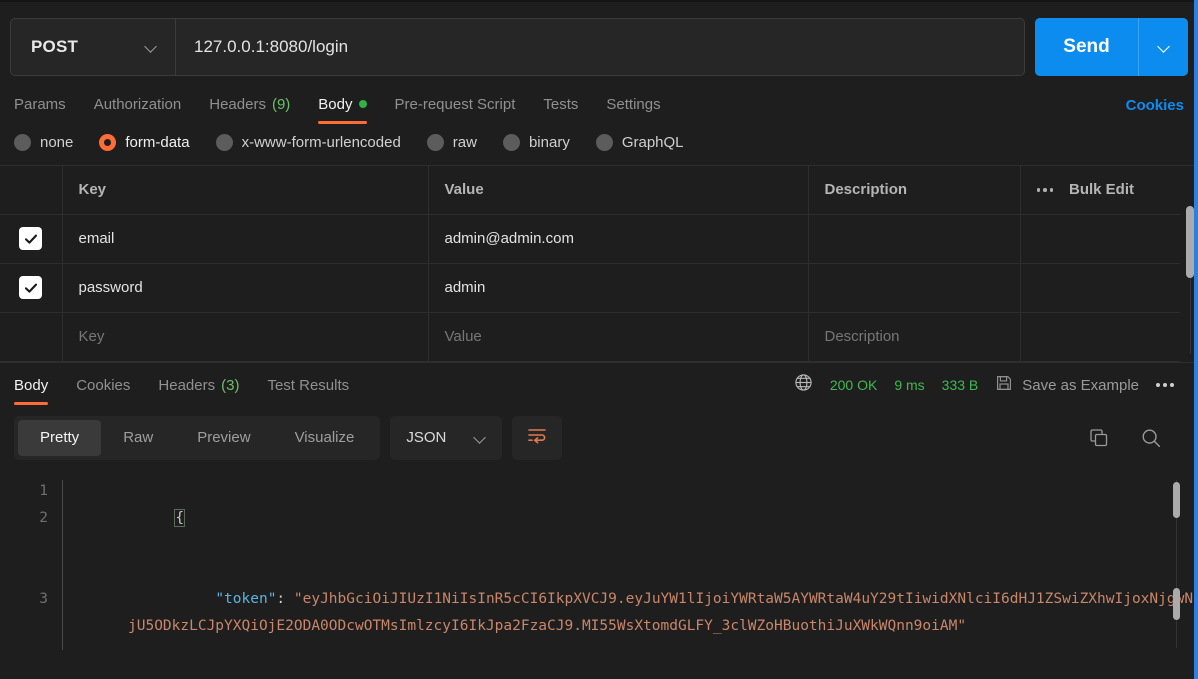  What do you see at coordinates (245, 337) in the screenshot?
I see `placeholder-key-input: Key` at bounding box center [245, 337].